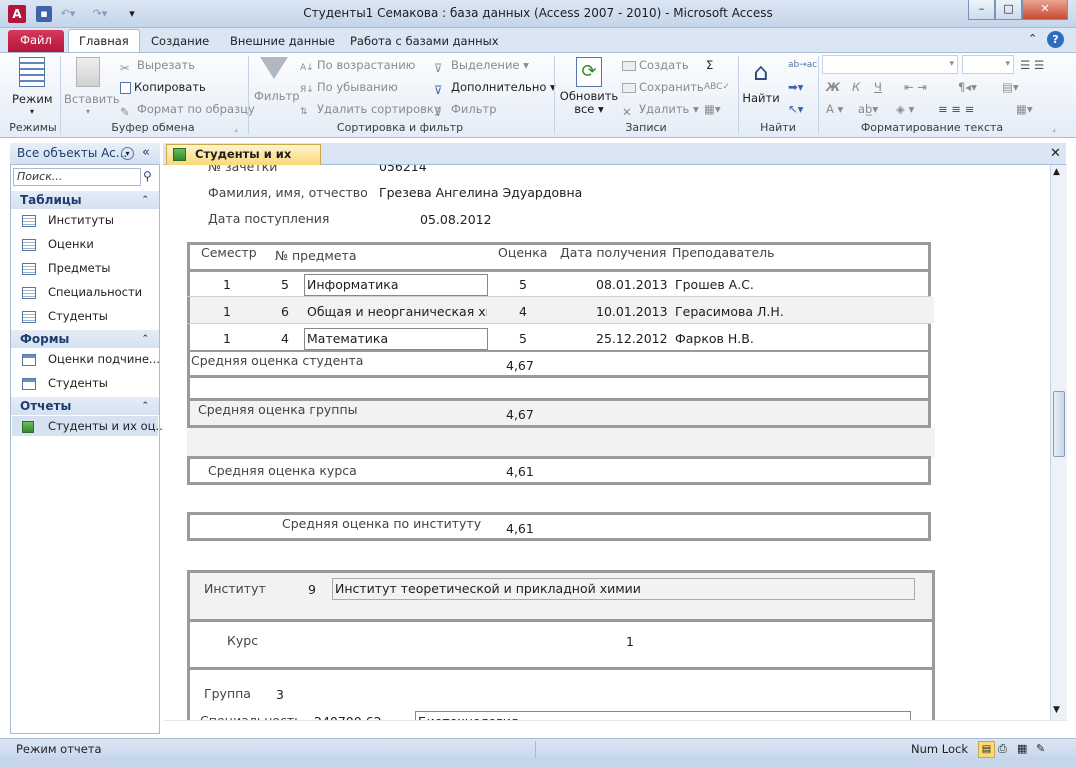 The height and width of the screenshot is (768, 1076). What do you see at coordinates (370, 109) in the screenshot?
I see `remove-sort-button: ⇅ Удалить сортировку` at bounding box center [370, 109].